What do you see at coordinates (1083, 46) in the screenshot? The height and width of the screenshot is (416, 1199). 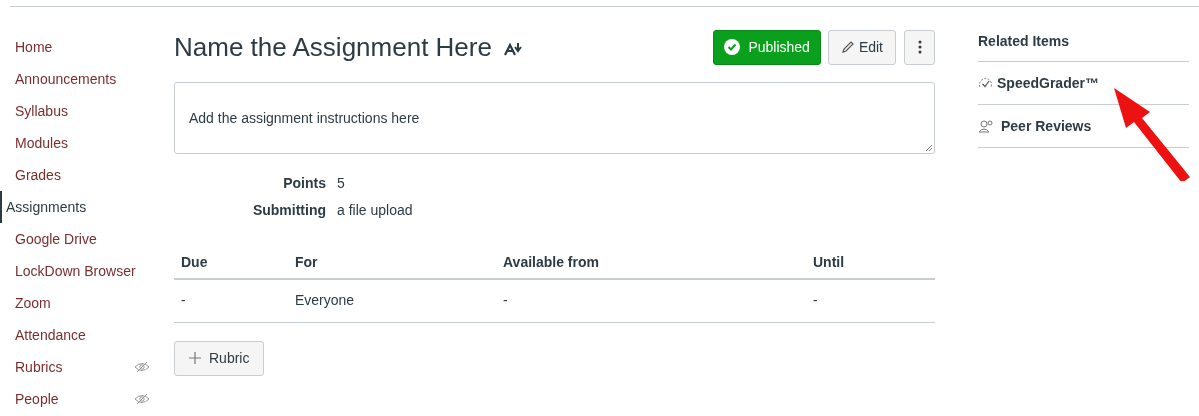 I see `related-items-heading: Related Items` at bounding box center [1083, 46].